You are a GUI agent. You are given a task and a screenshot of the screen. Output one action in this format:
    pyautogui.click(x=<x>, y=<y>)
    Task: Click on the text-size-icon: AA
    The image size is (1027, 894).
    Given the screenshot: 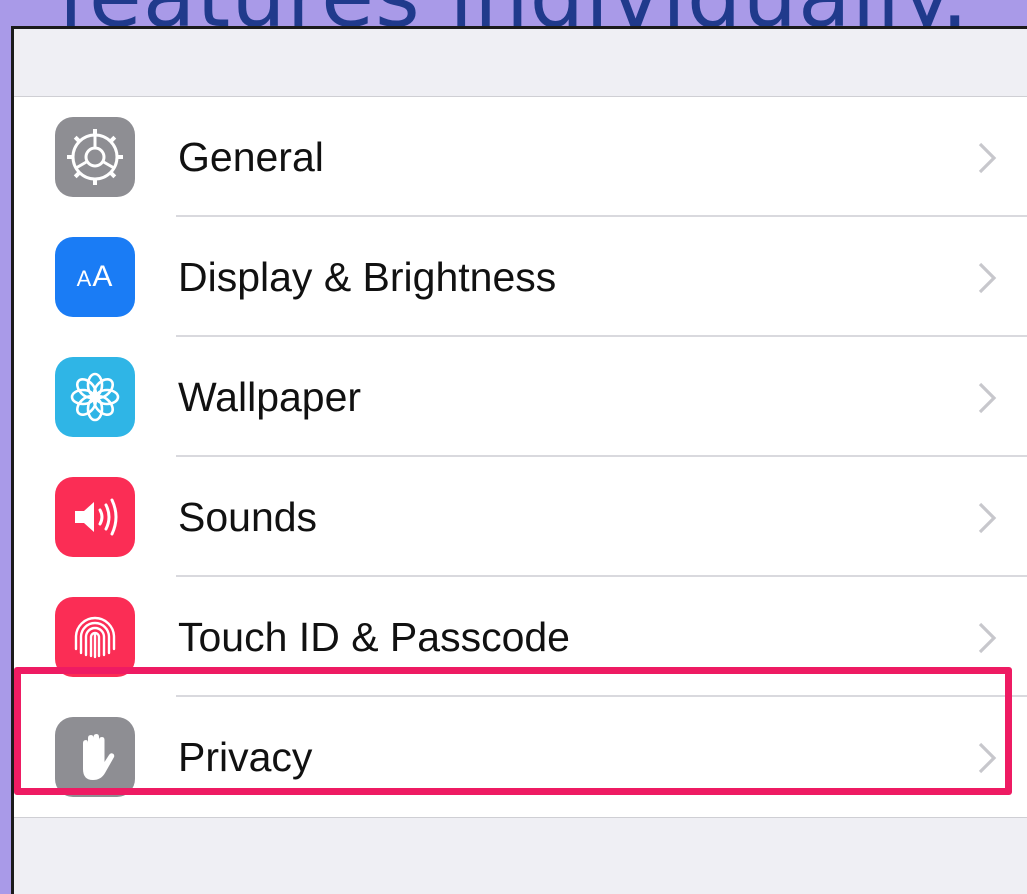 What is the action you would take?
    pyautogui.click(x=95, y=277)
    